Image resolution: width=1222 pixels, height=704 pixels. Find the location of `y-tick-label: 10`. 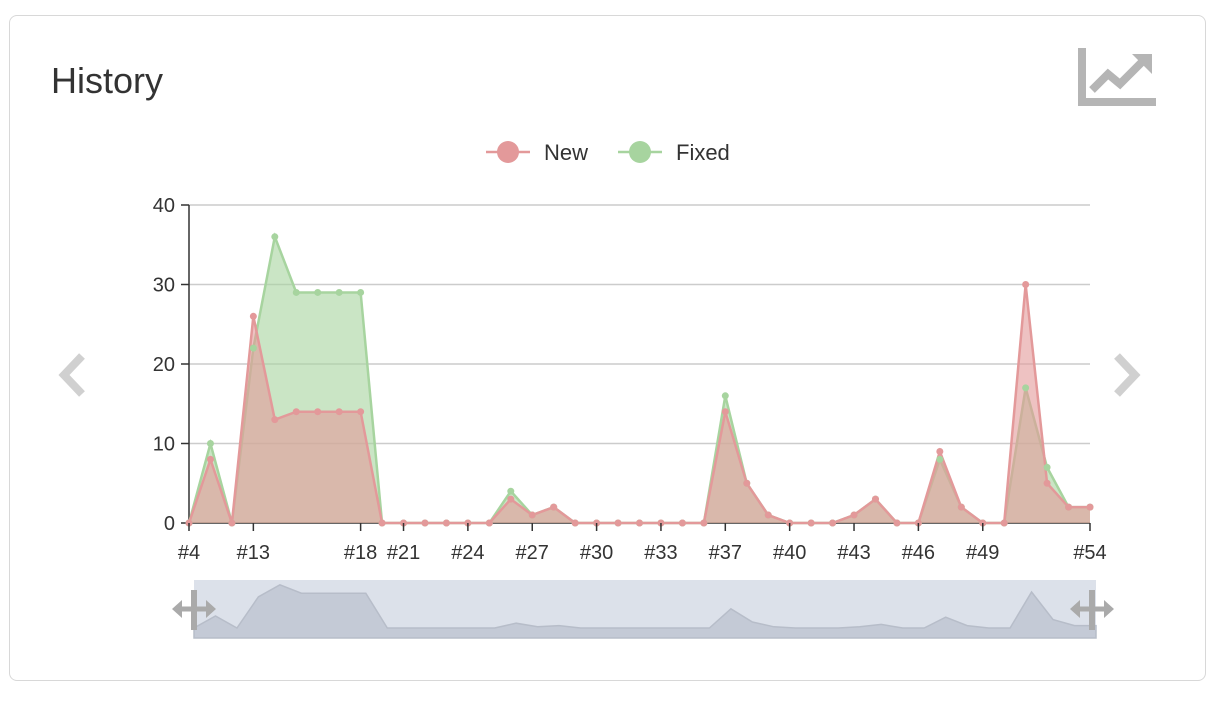

y-tick-label: 10 is located at coordinates (164, 445).